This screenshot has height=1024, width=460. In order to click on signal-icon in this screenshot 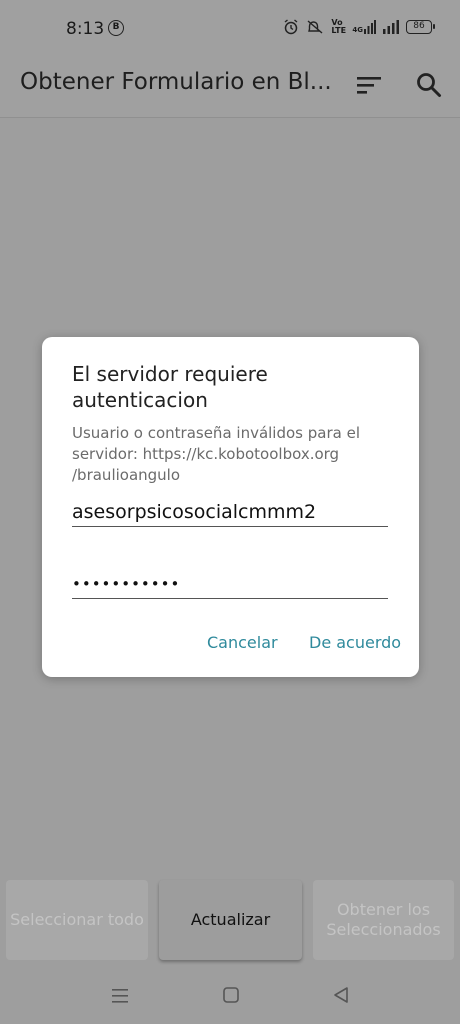, I will do `click(391, 27)`.